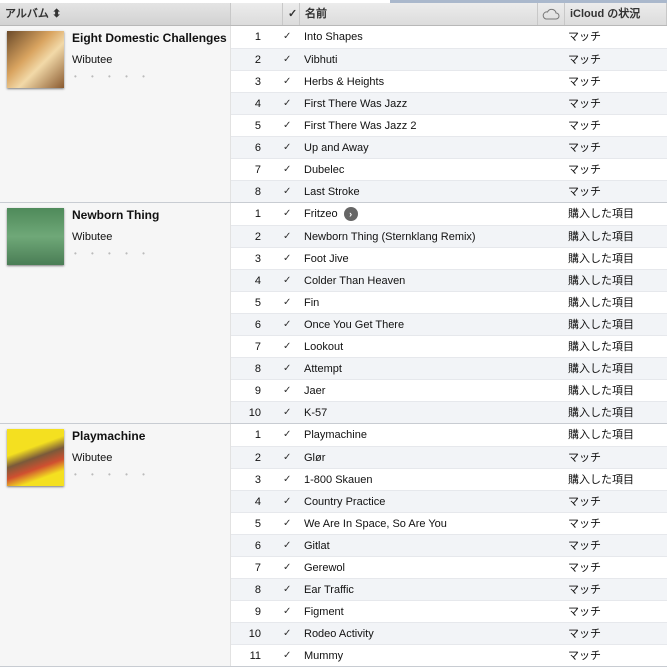 Image resolution: width=667 pixels, height=667 pixels. What do you see at coordinates (449, 169) in the screenshot?
I see `track-row: 7 ✓ Dubelec マッチ` at bounding box center [449, 169].